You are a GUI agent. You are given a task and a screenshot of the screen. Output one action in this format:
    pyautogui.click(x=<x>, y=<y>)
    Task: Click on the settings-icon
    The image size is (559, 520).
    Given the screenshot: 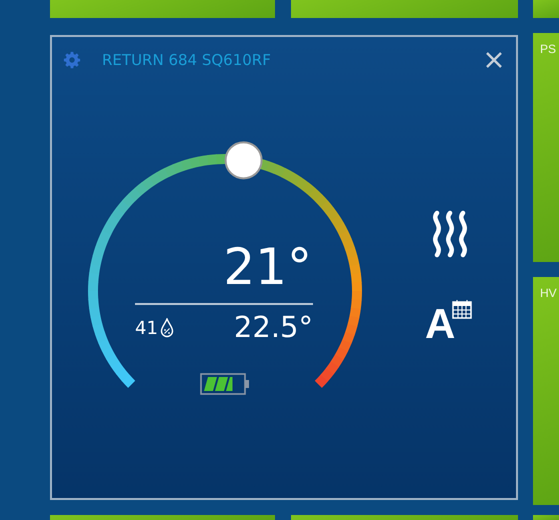 What is the action you would take?
    pyautogui.click(x=72, y=60)
    